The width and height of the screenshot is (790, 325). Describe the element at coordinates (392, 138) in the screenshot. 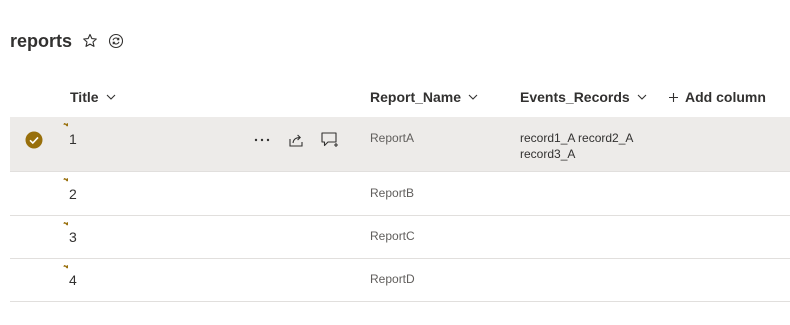

I see `row-report-name: ReportA` at that location.